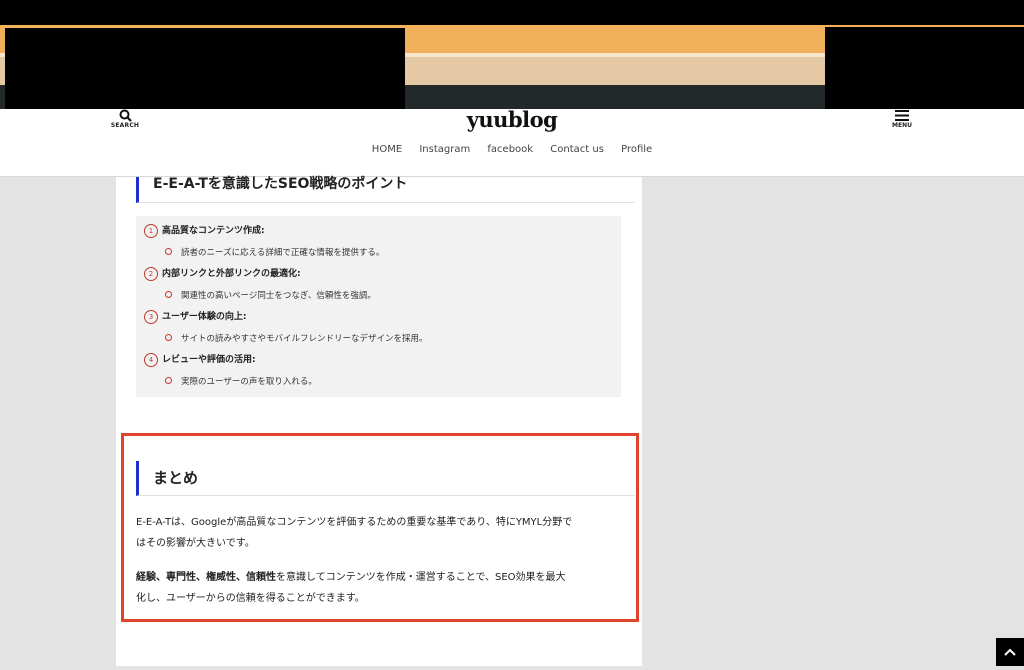  Describe the element at coordinates (512, 119) in the screenshot. I see `site-logo: yuublog` at that location.